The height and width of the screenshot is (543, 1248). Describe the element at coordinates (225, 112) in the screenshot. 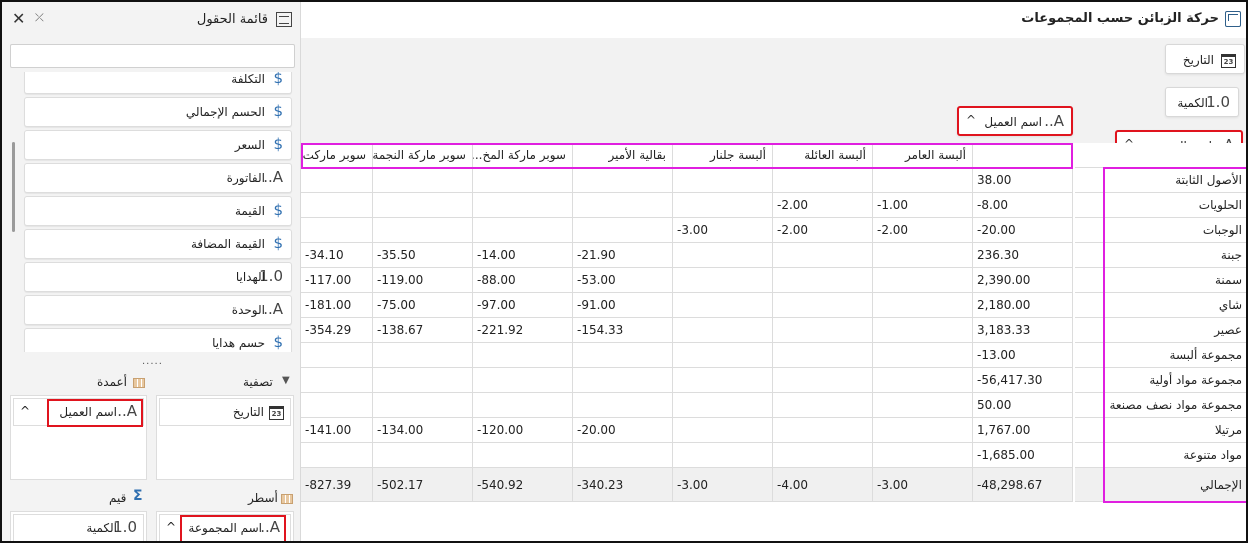

I see `field-item-label: الحسم الإجمالي` at that location.